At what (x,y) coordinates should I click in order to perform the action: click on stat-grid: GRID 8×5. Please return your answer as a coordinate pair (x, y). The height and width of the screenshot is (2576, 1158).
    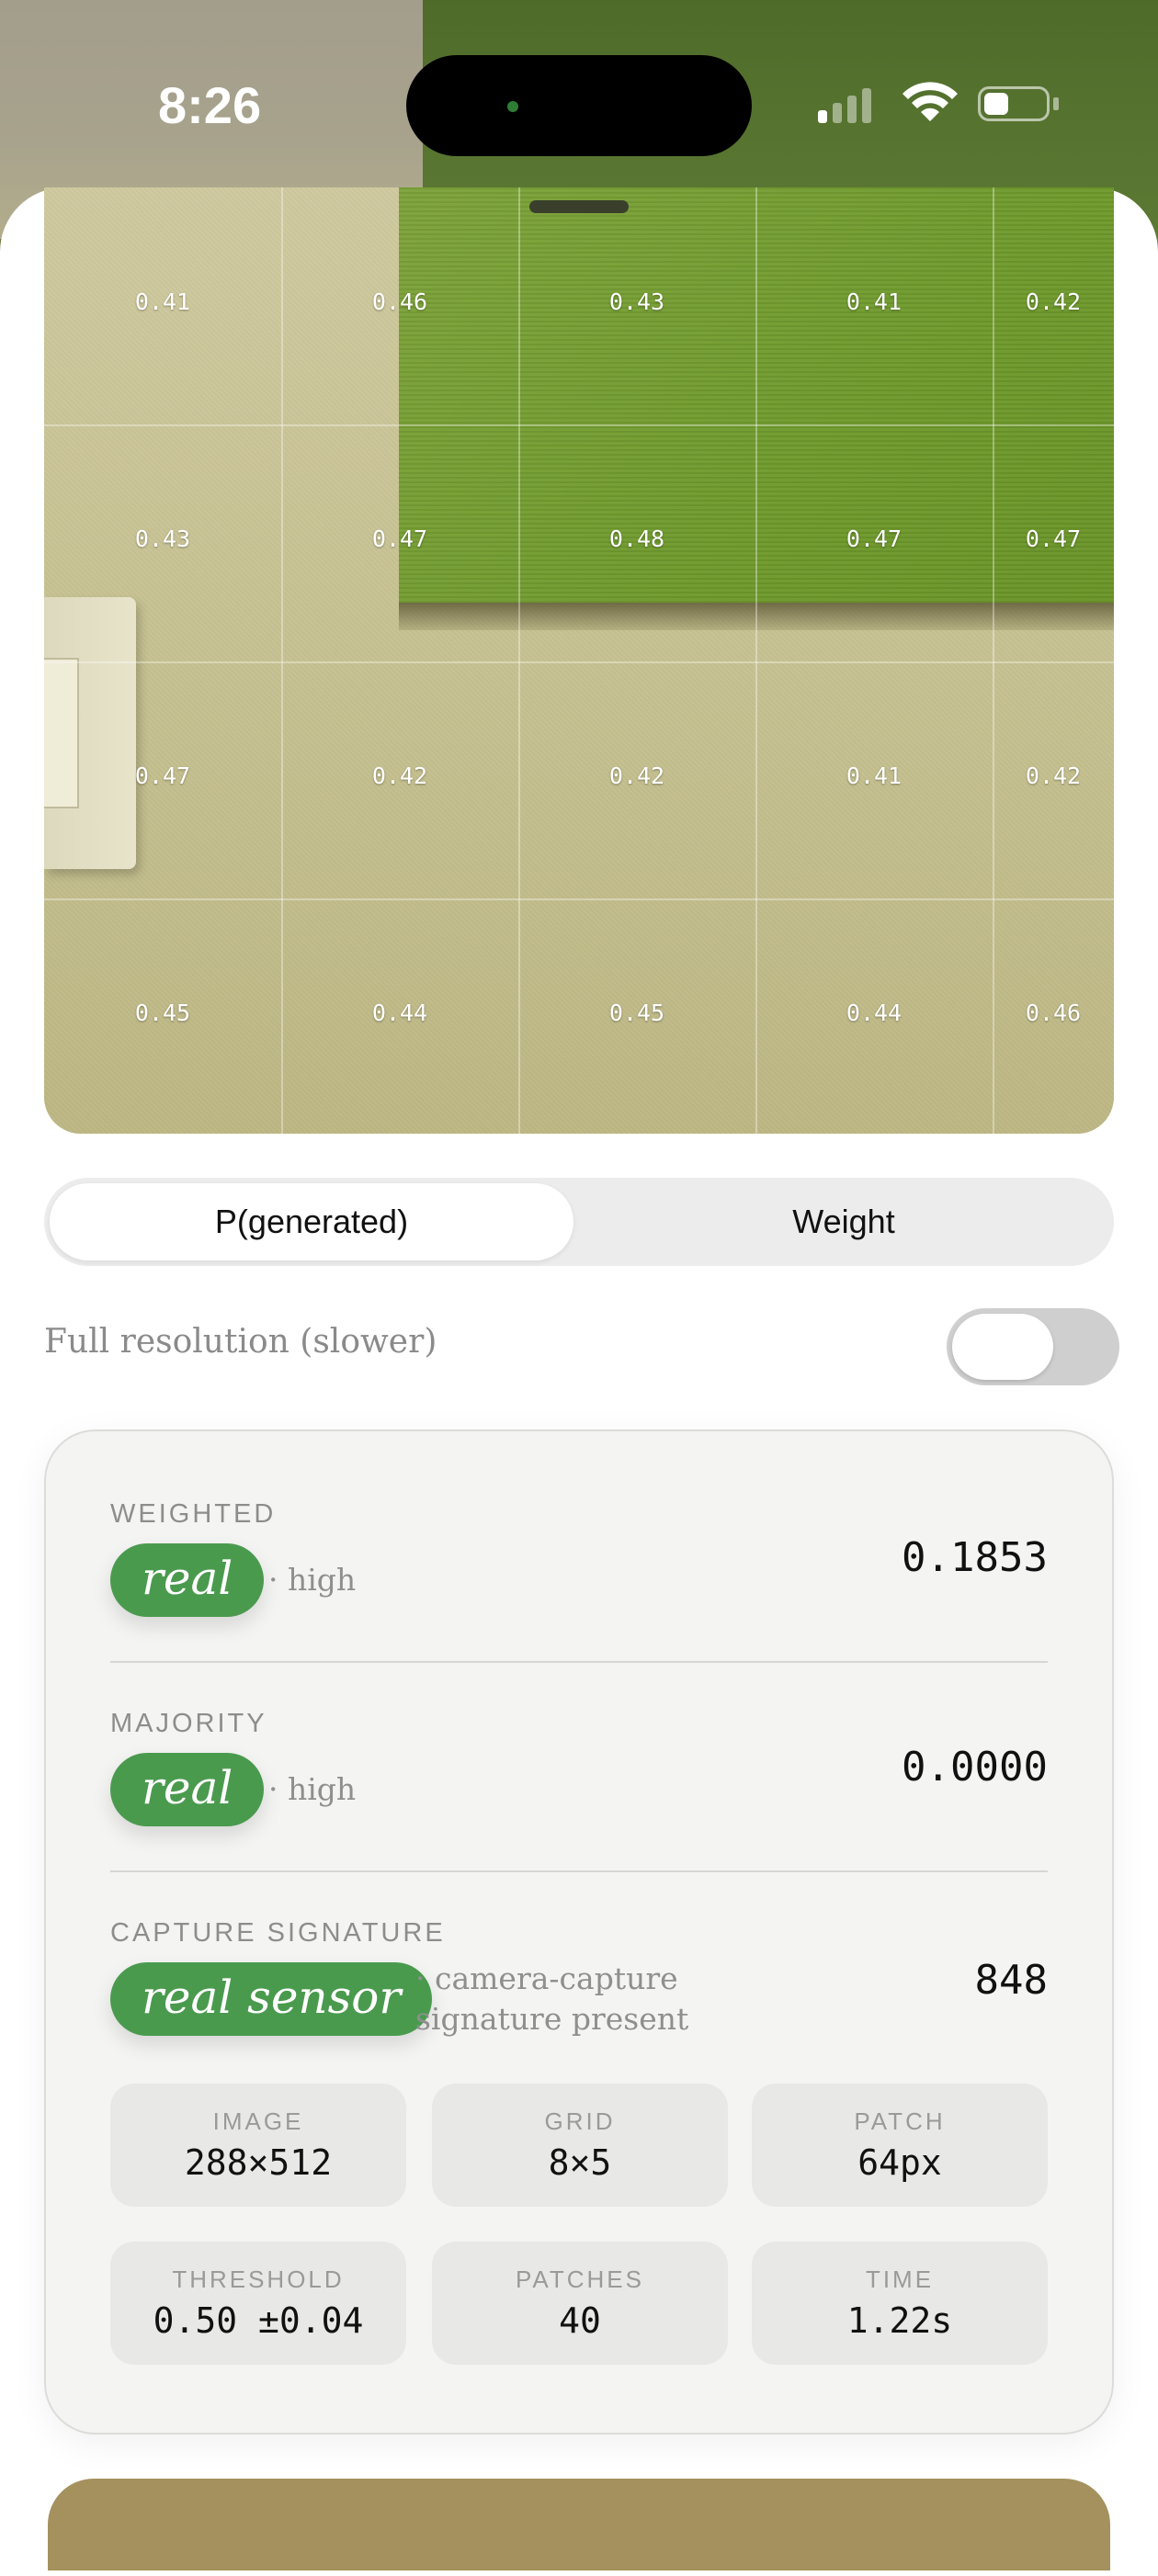
    Looking at the image, I should click on (580, 2145).